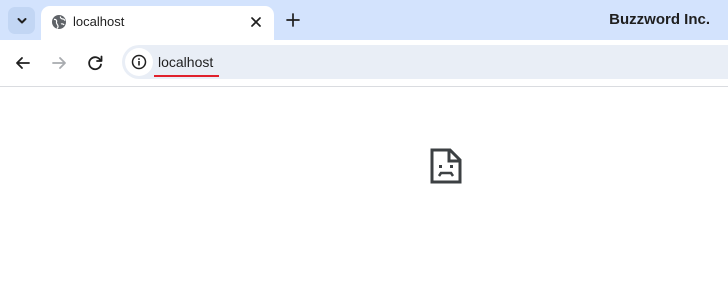 Image resolution: width=728 pixels, height=300 pixels. Describe the element at coordinates (425, 62) in the screenshot. I see `address-bar: localhost` at that location.